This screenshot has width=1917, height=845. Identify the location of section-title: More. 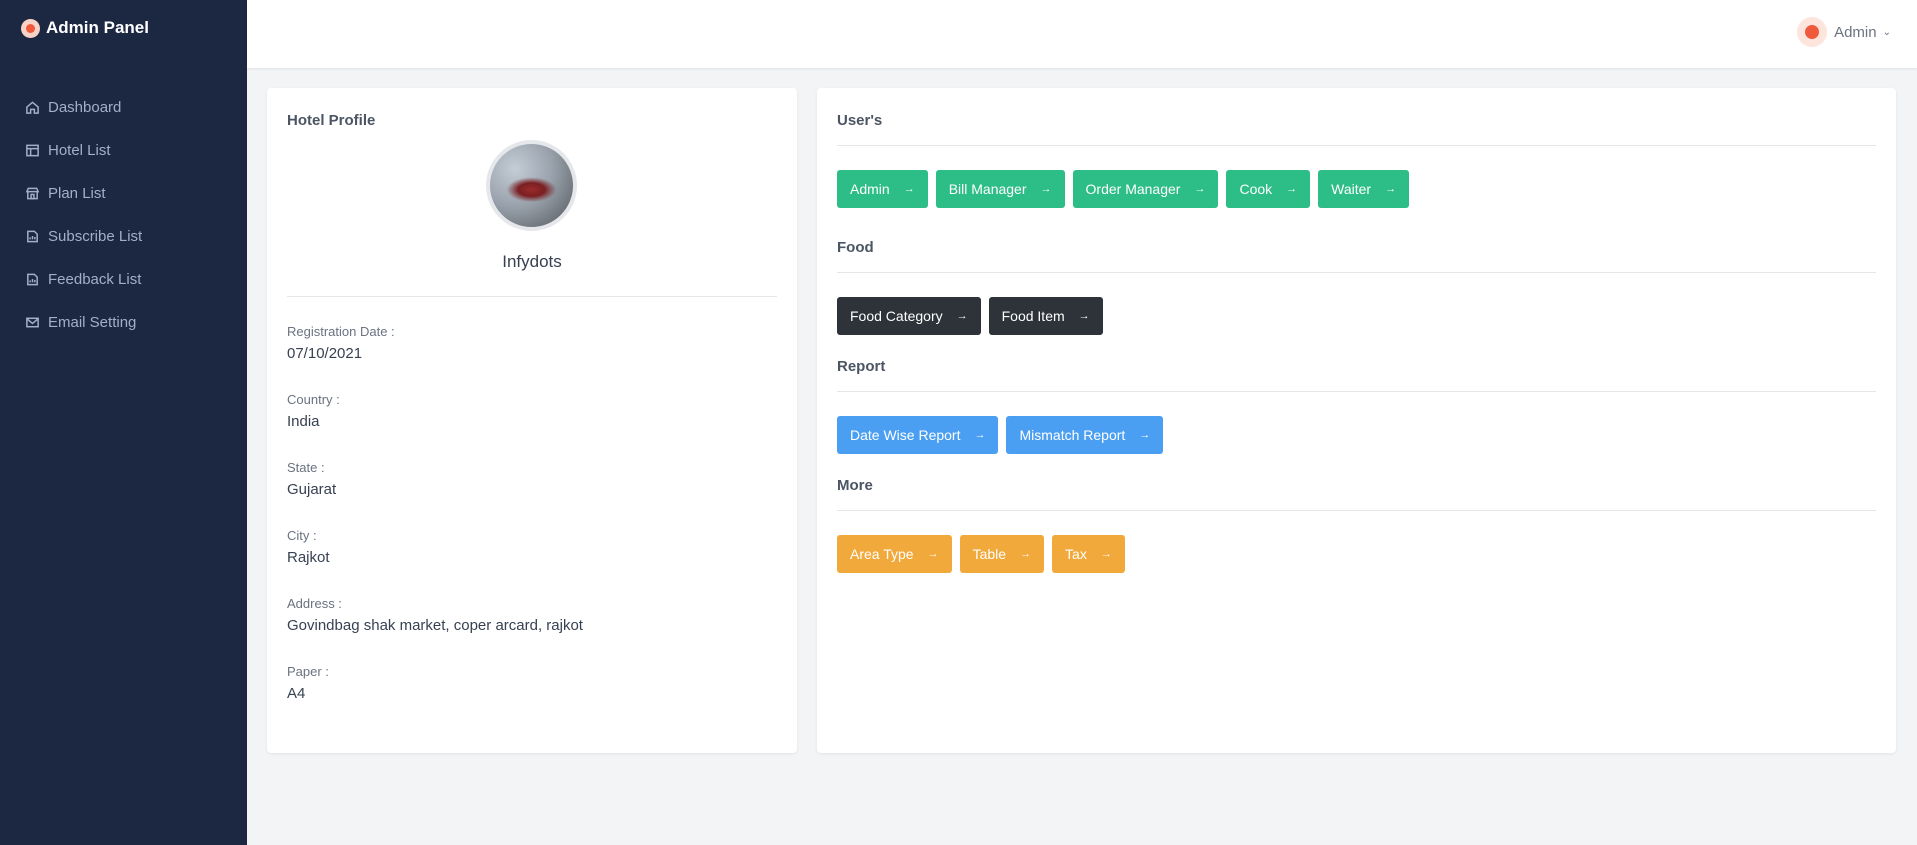
(855, 485).